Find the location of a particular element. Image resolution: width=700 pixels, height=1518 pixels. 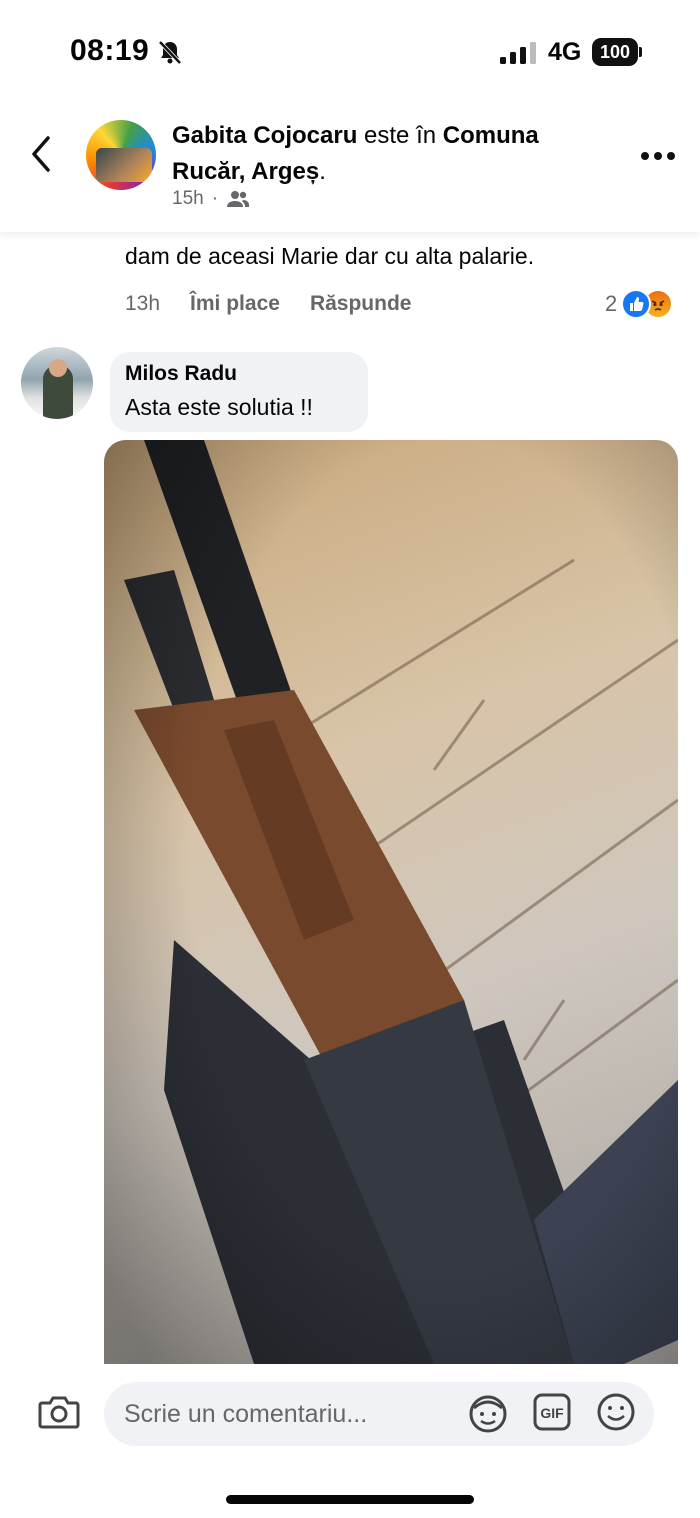

battery-icon: 100 is located at coordinates (617, 52).